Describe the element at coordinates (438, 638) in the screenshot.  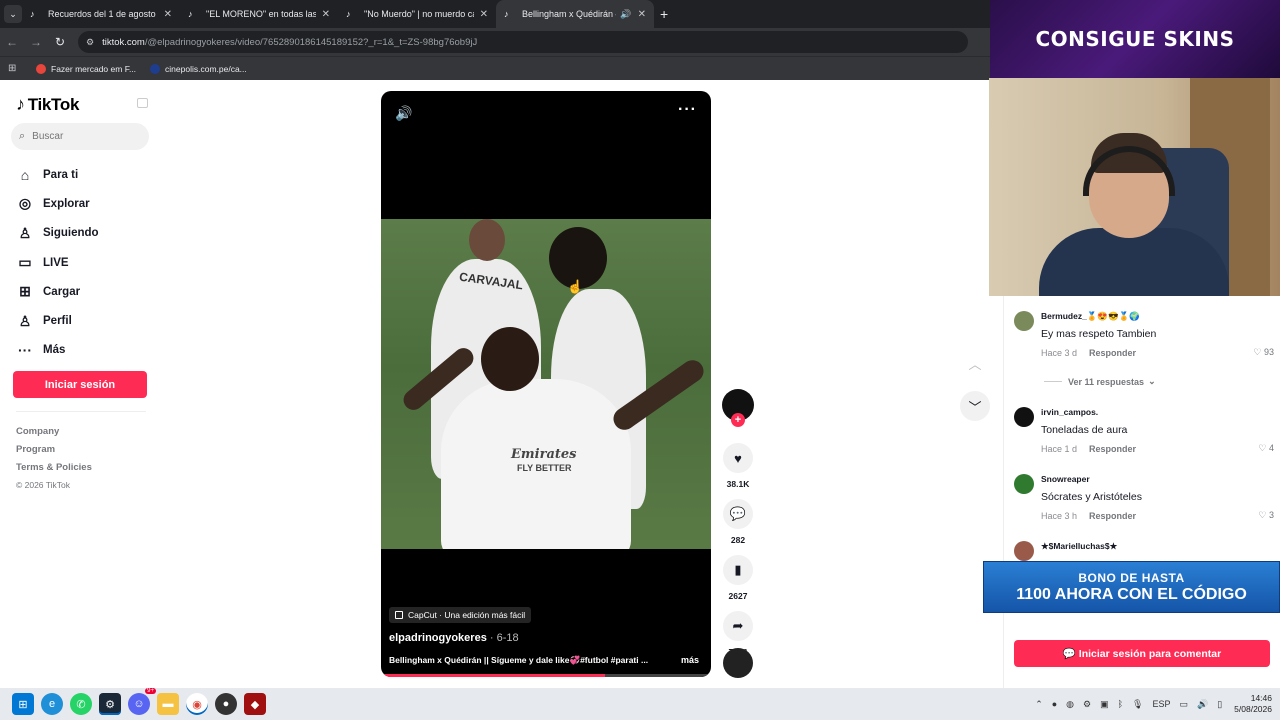
I see `author-name: elpadrinogyokeres` at that location.